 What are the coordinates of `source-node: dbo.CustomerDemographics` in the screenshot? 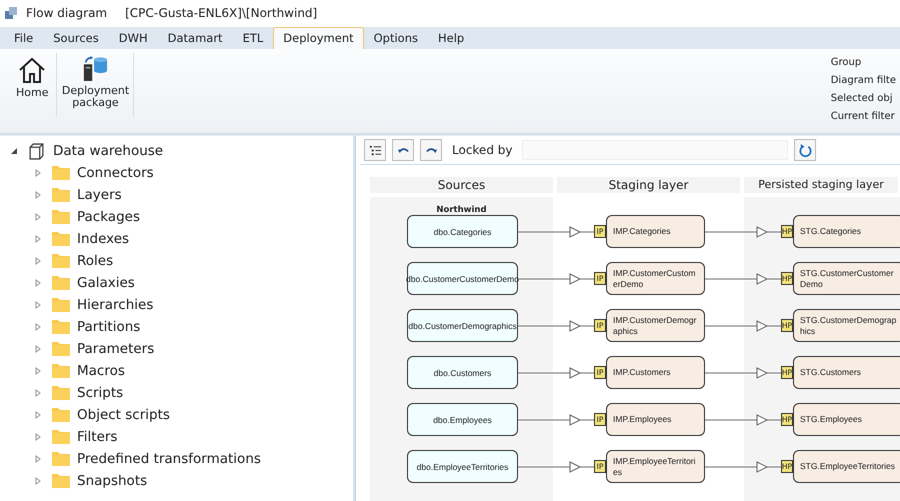 It's located at (462, 325).